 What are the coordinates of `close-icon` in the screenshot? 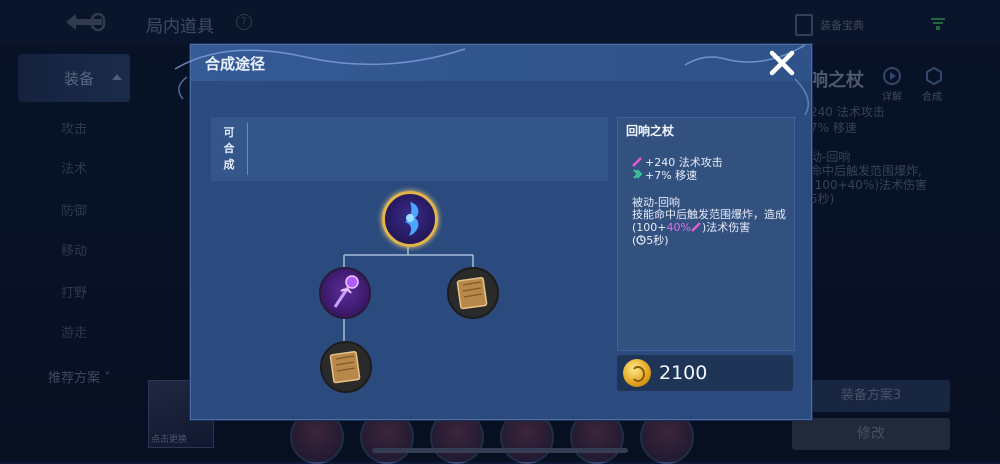 It's located at (782, 63).